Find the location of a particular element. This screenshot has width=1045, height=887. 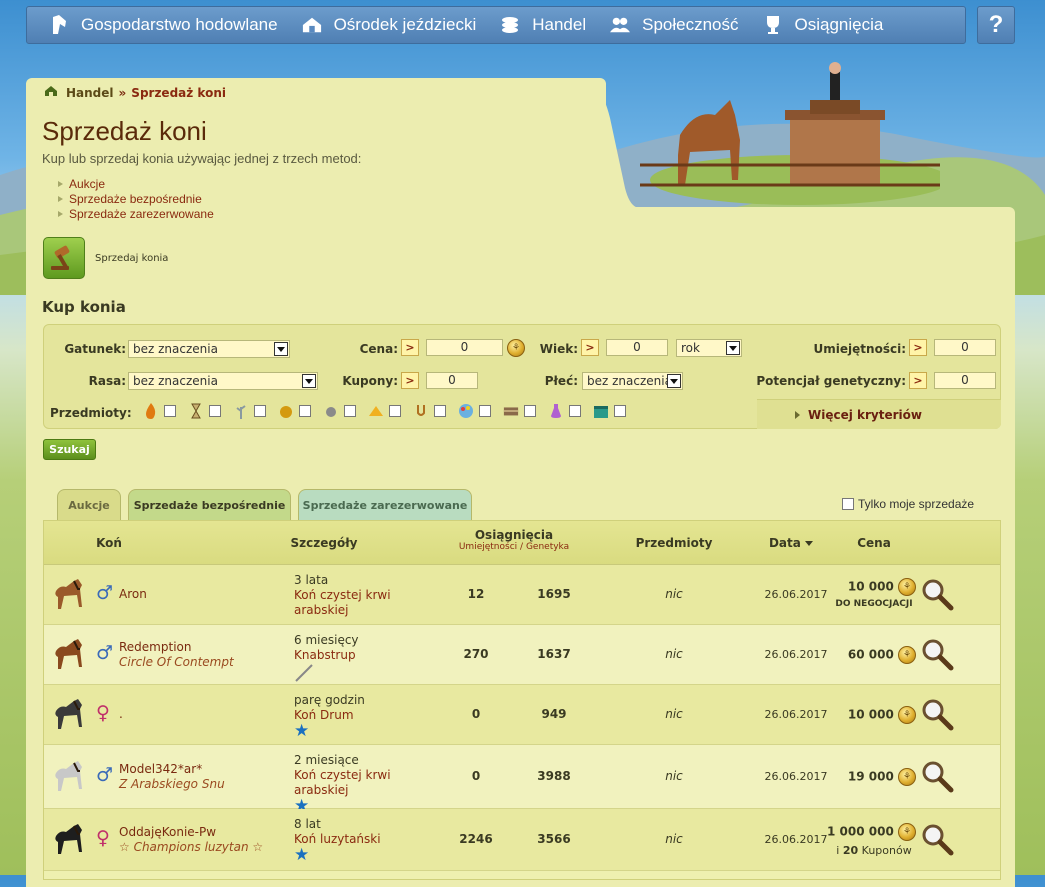

coupons-operator: > is located at coordinates (410, 380).